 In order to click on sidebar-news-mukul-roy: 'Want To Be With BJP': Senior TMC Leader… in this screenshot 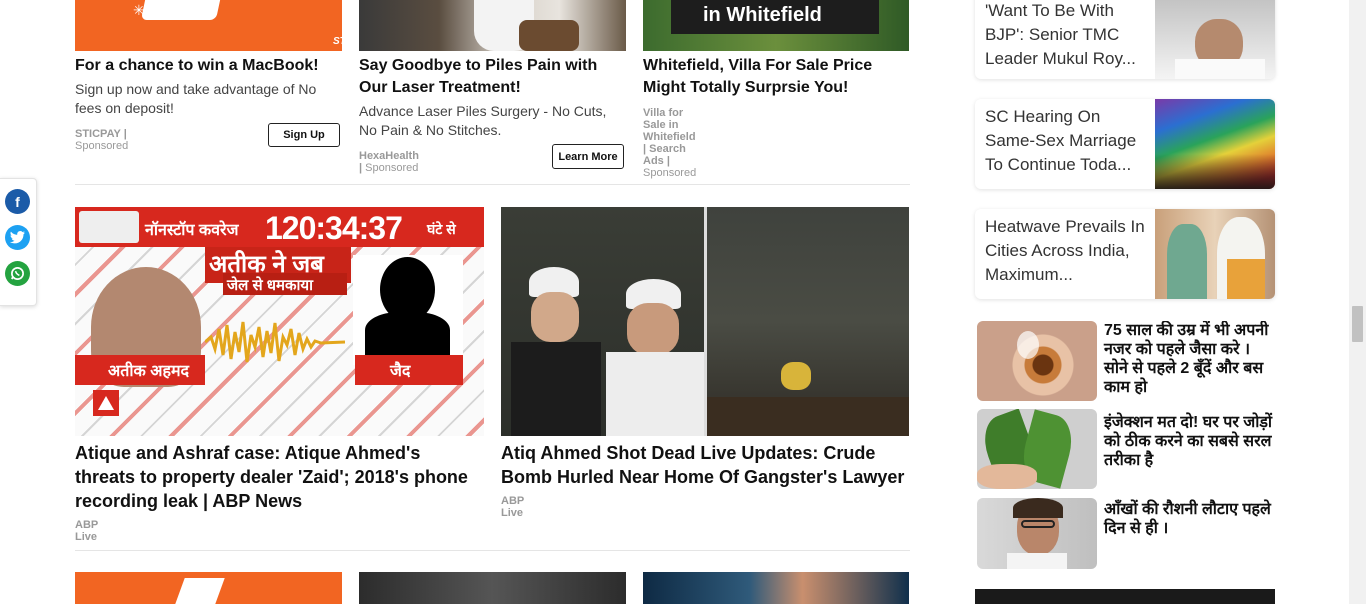, I will do `click(1125, 39)`.